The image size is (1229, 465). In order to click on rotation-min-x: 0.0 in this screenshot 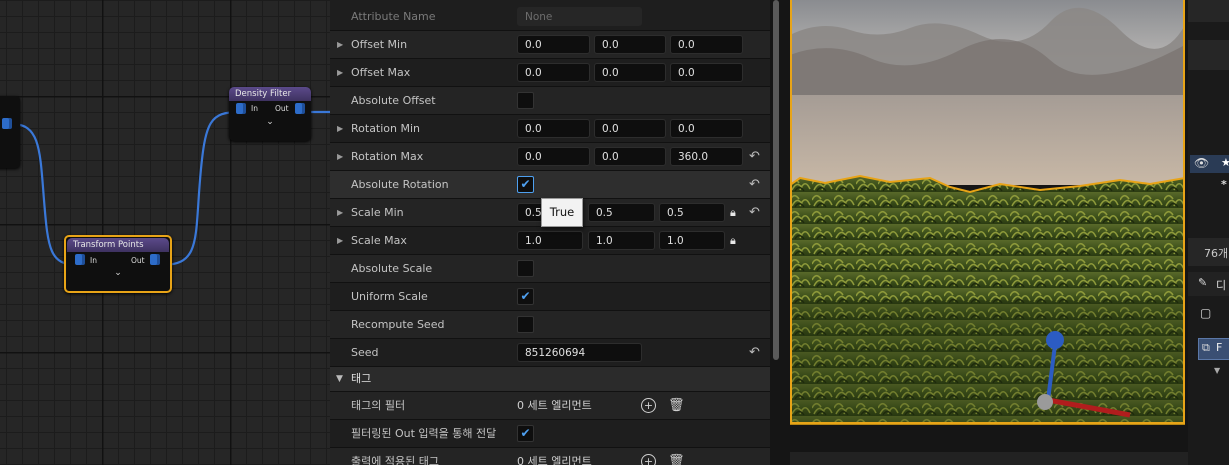, I will do `click(553, 128)`.